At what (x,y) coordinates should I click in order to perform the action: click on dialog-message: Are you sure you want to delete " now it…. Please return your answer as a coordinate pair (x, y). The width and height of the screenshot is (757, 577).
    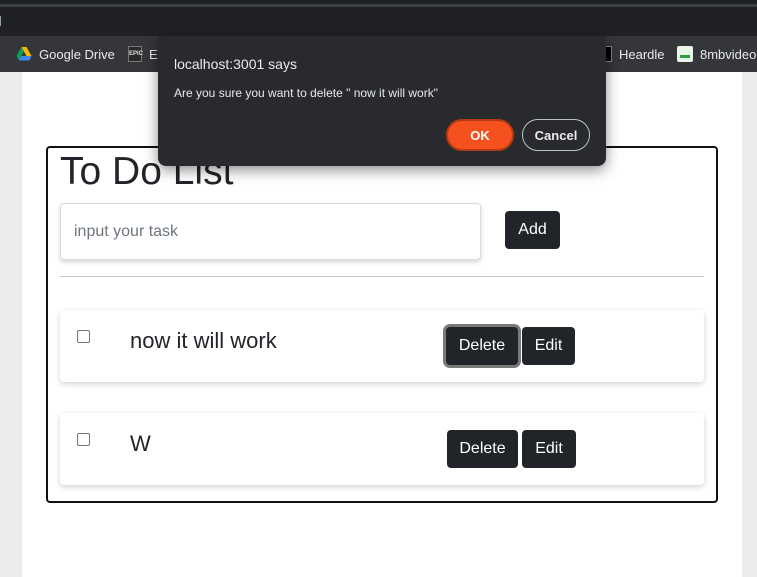
    Looking at the image, I should click on (306, 93).